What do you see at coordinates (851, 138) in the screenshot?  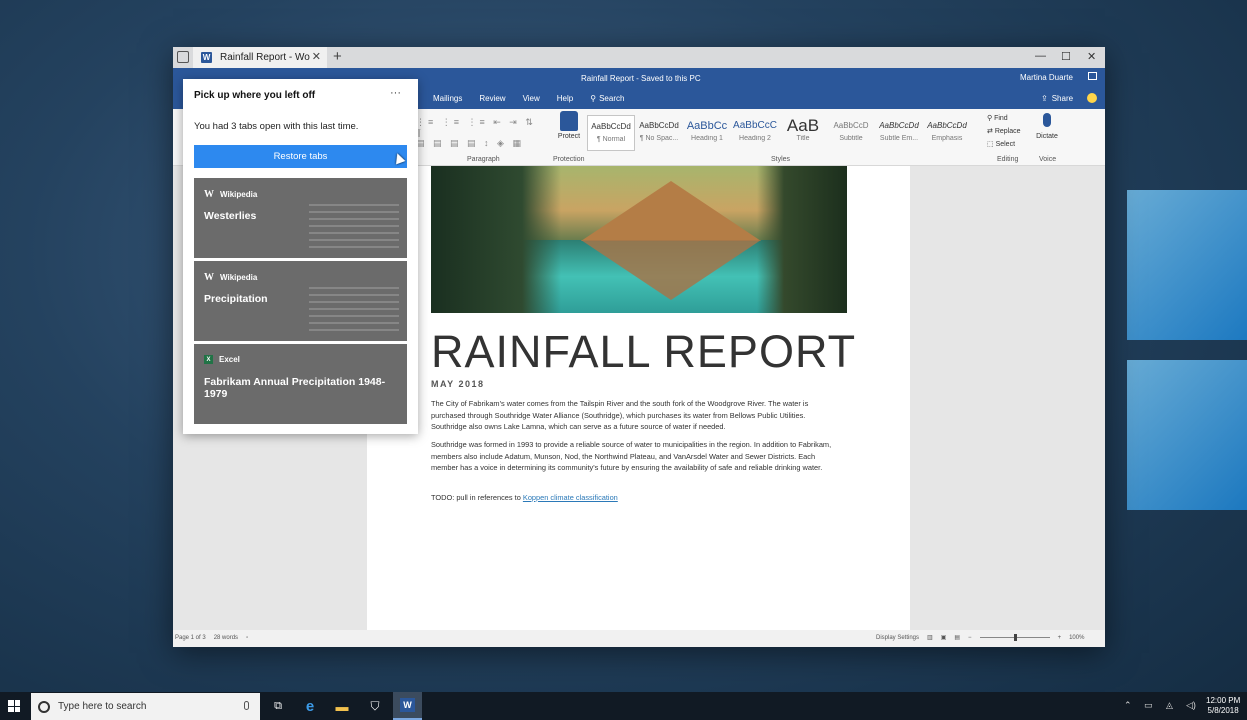 I see `style-name: Subtitle` at bounding box center [851, 138].